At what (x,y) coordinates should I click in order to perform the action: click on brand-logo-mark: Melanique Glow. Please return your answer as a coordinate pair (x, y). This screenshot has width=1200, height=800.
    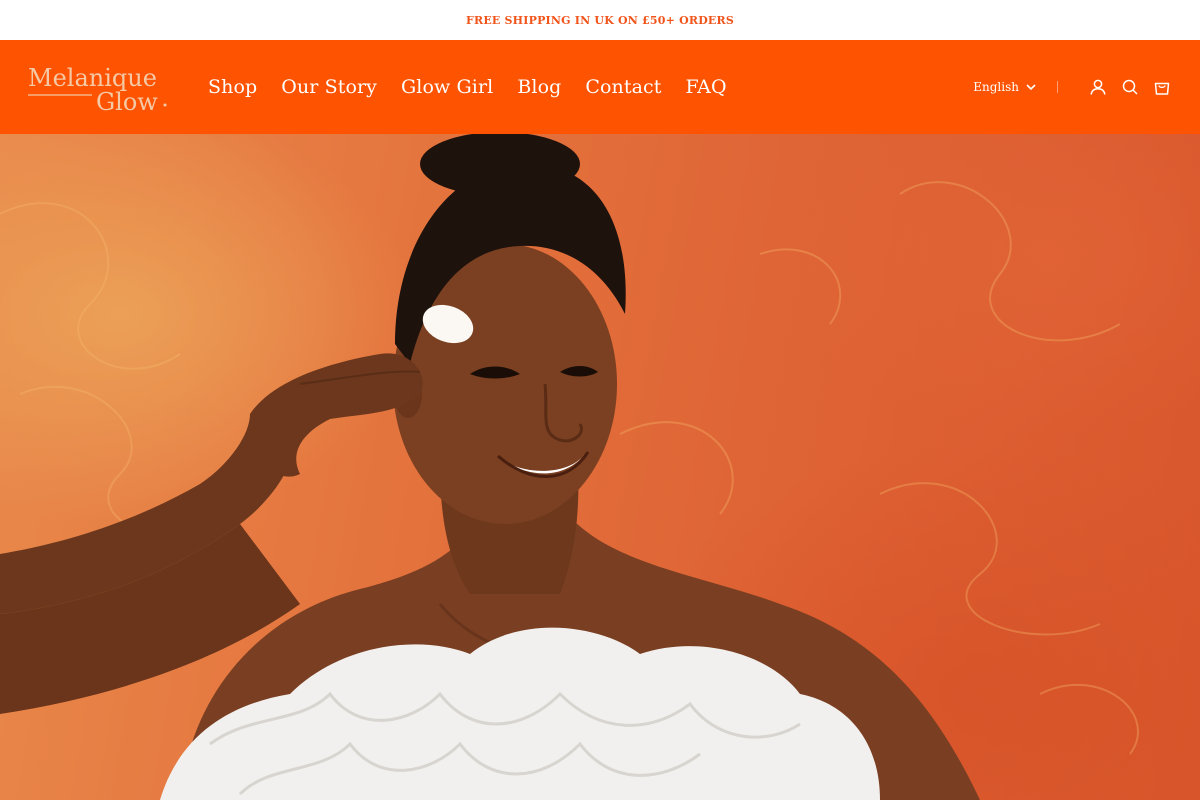
    Looking at the image, I should click on (97, 90).